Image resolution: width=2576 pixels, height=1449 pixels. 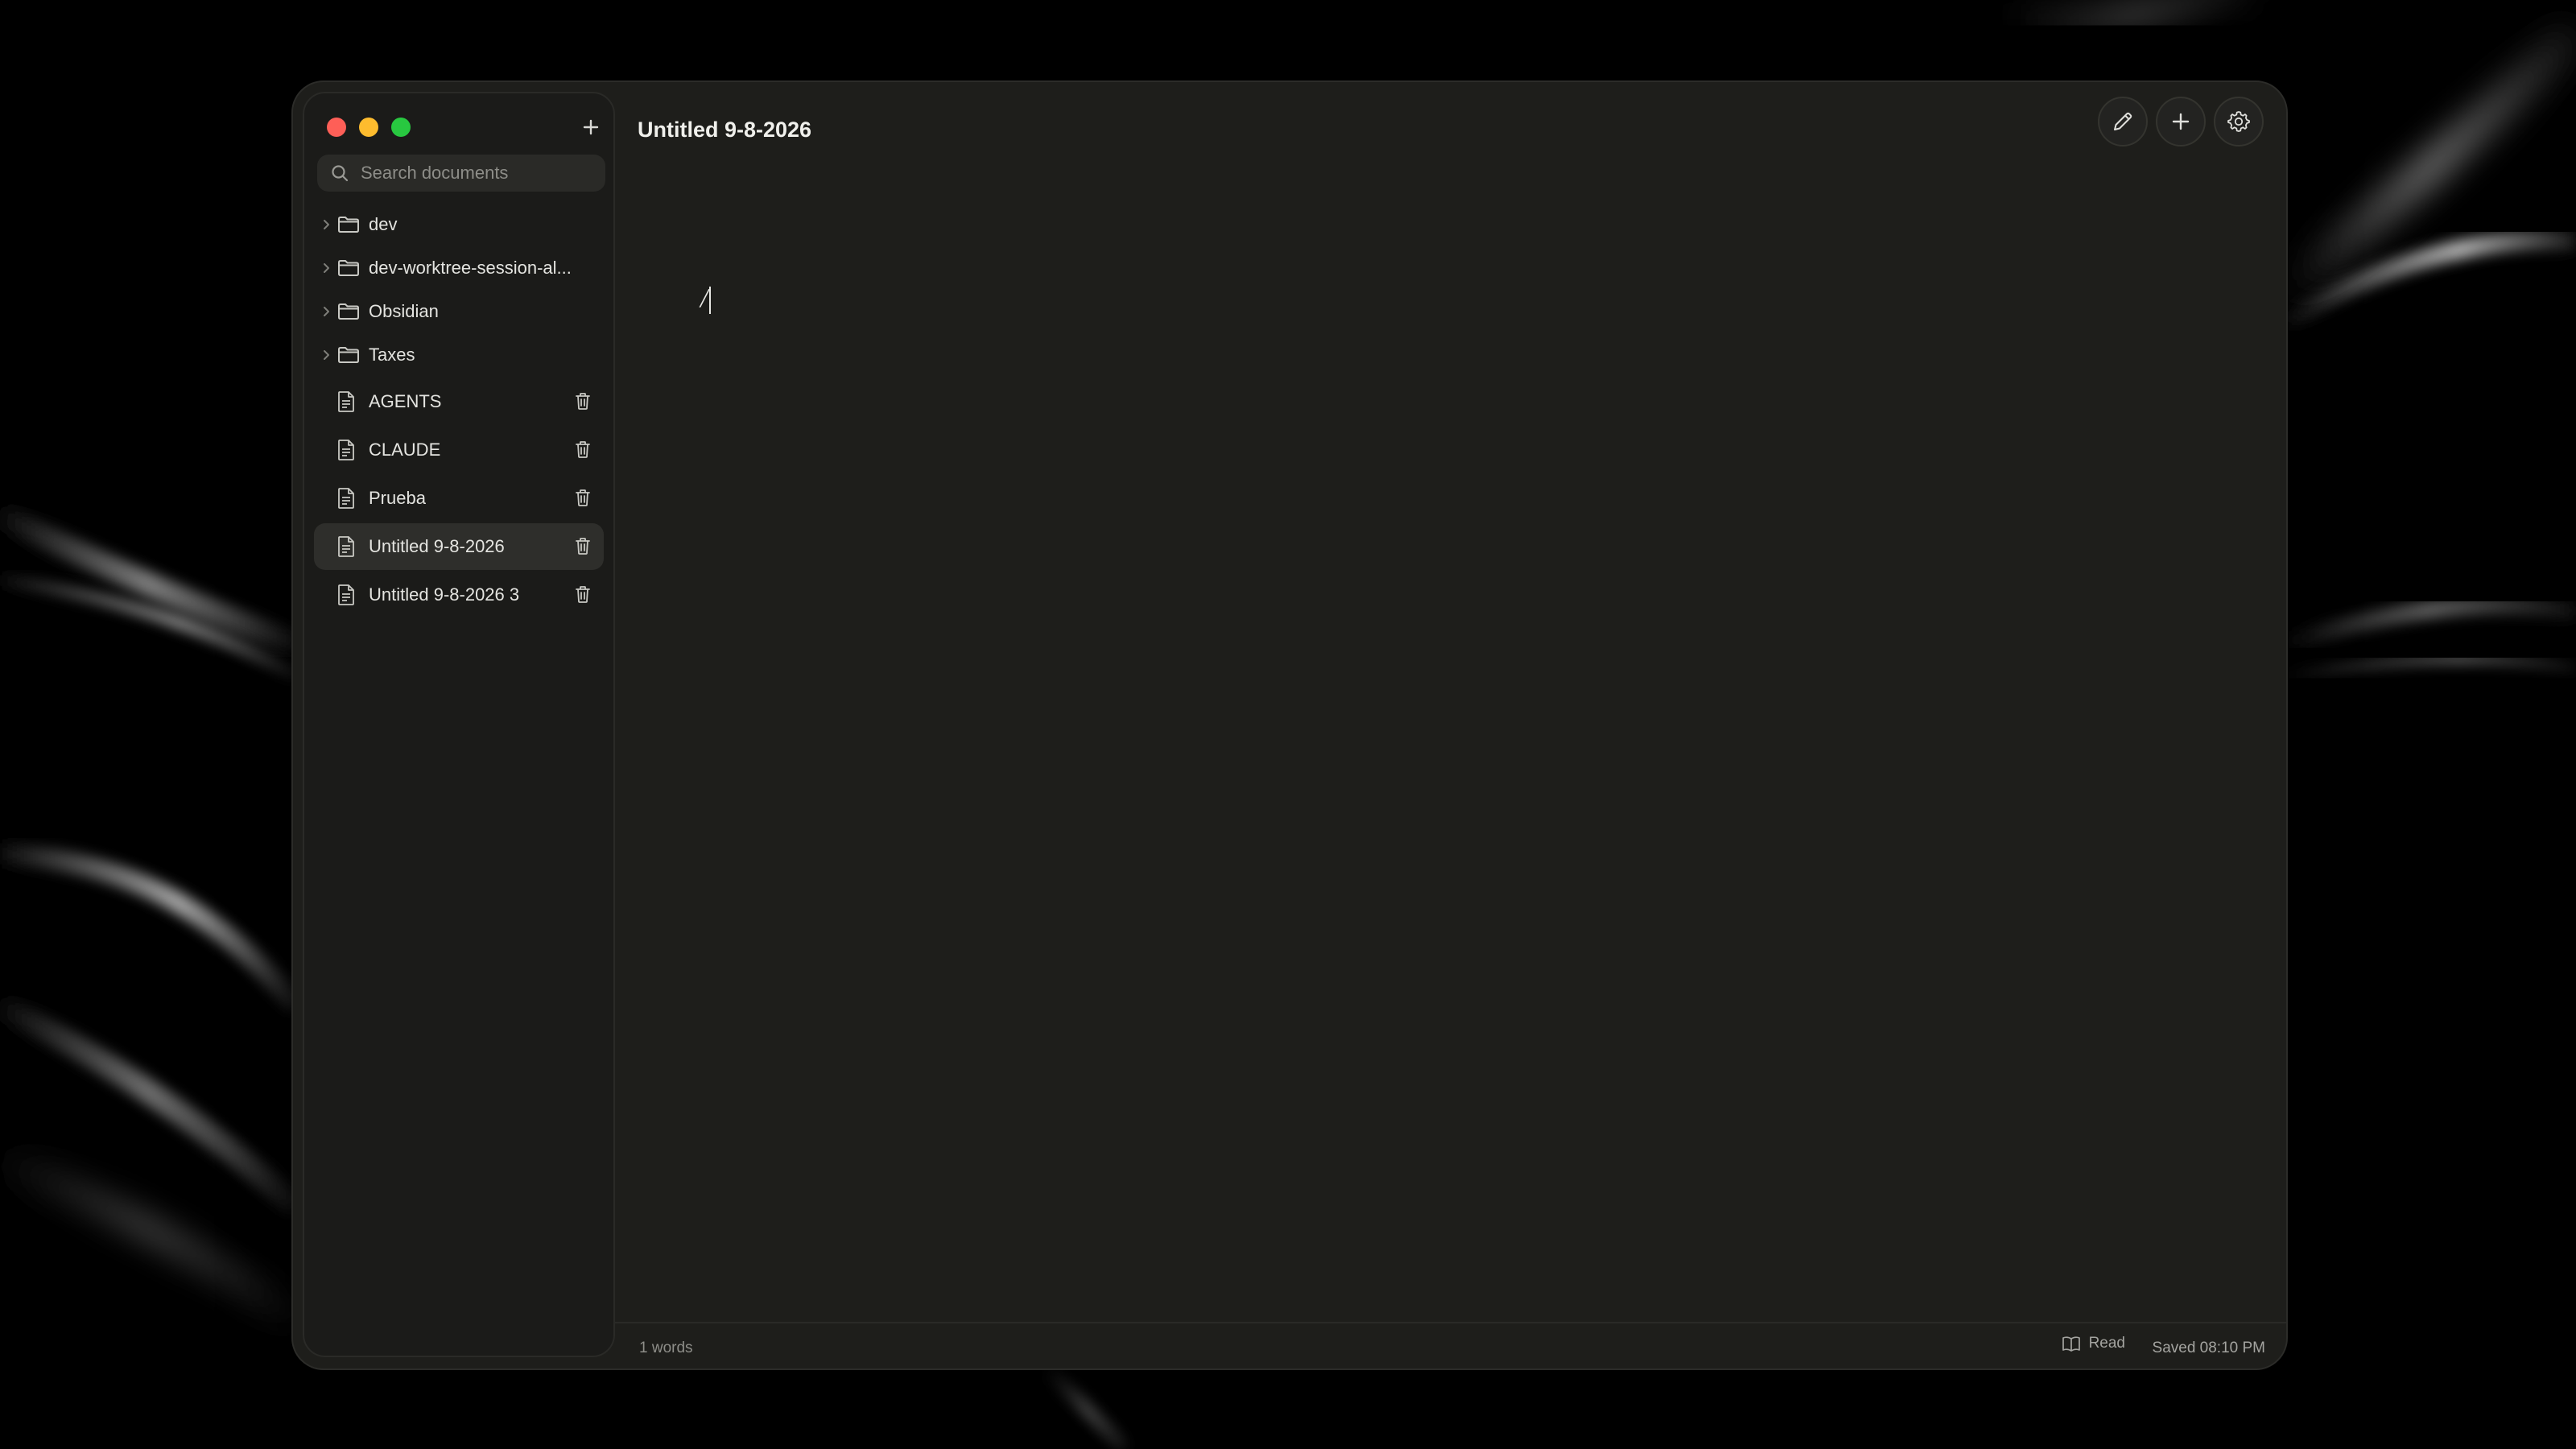 I want to click on search-input, so click(x=482, y=173).